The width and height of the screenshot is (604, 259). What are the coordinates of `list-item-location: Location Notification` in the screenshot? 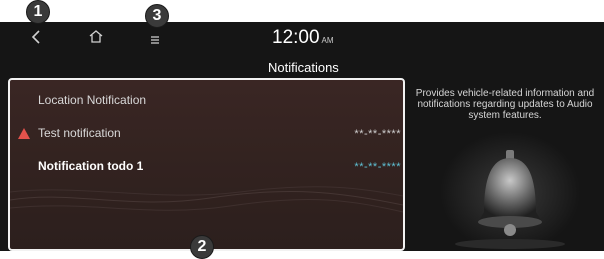 It's located at (206, 100).